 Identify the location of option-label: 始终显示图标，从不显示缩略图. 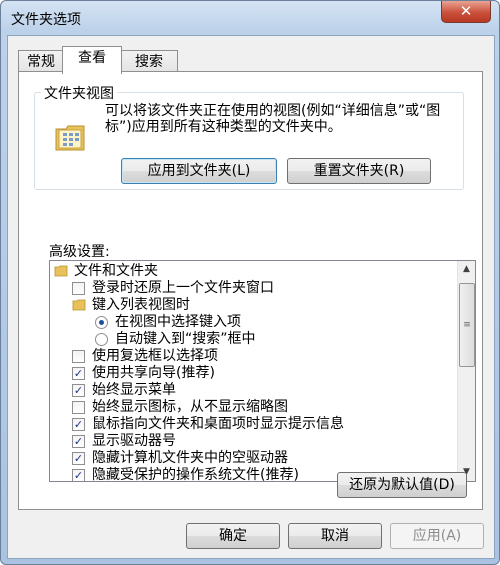
(190, 407).